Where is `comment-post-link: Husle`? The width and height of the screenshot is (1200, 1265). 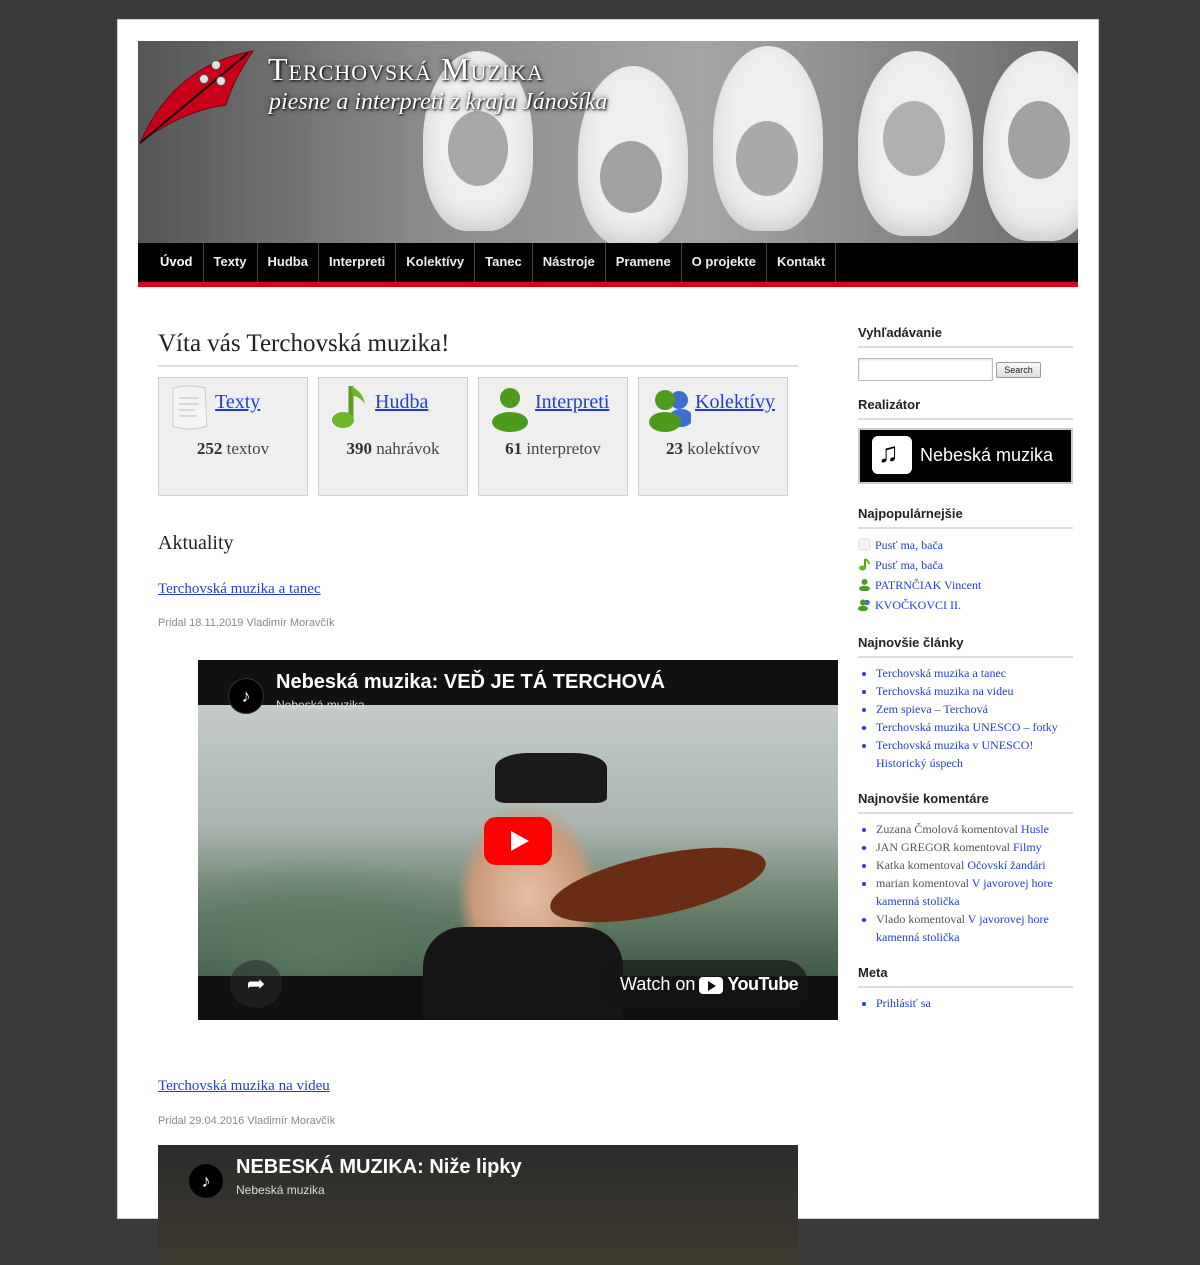 comment-post-link: Husle is located at coordinates (1035, 829).